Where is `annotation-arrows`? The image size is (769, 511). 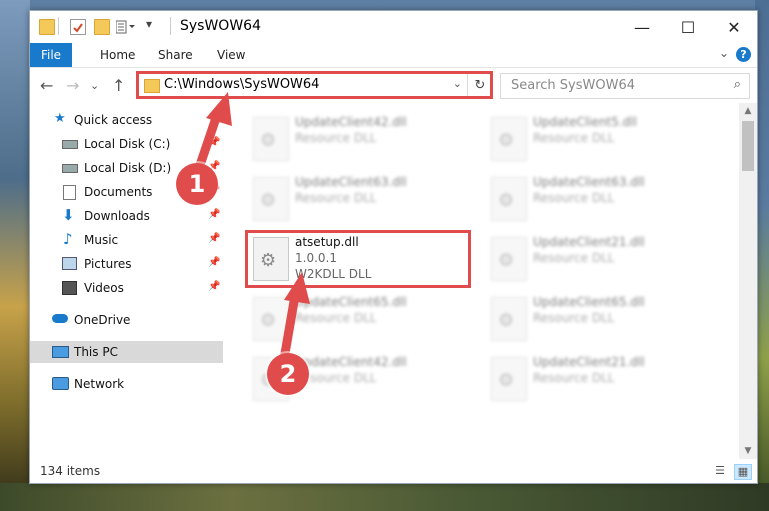
annotation-arrows is located at coordinates (250, 231).